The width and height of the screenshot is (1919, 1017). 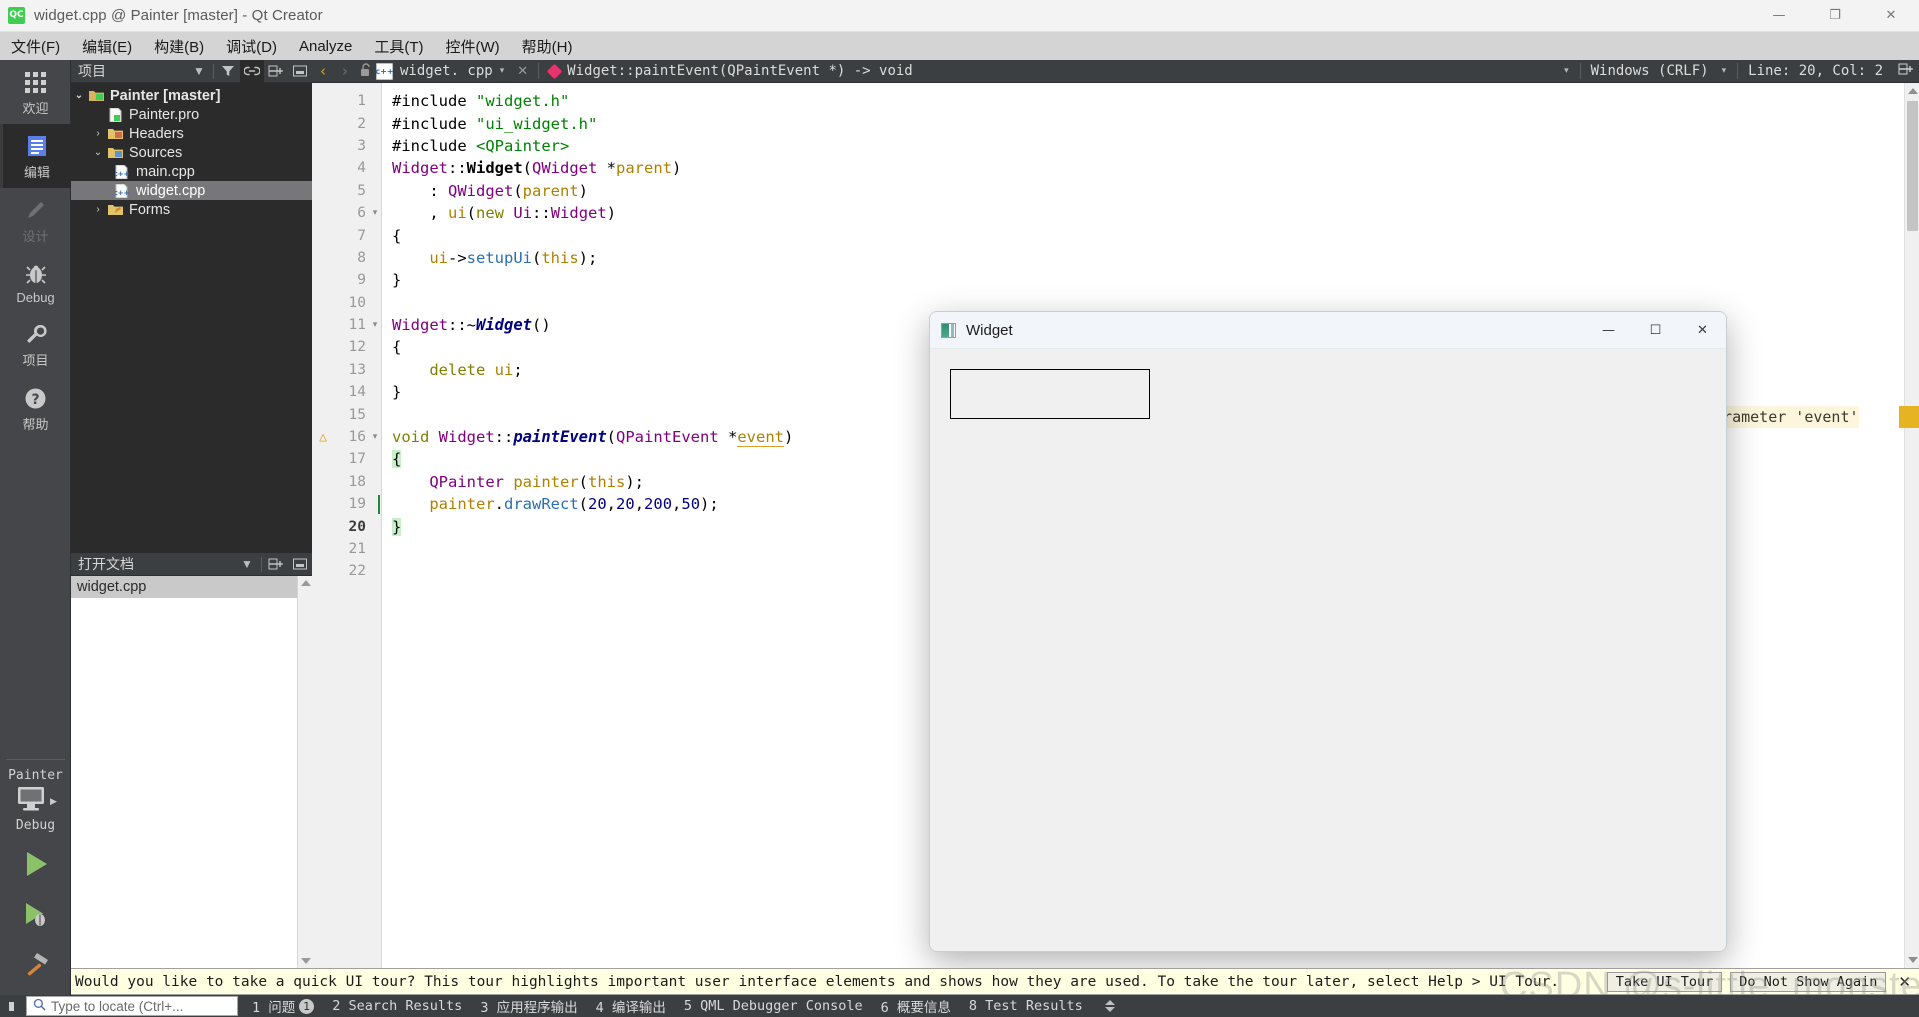 What do you see at coordinates (35, 866) in the screenshot?
I see `run-button` at bounding box center [35, 866].